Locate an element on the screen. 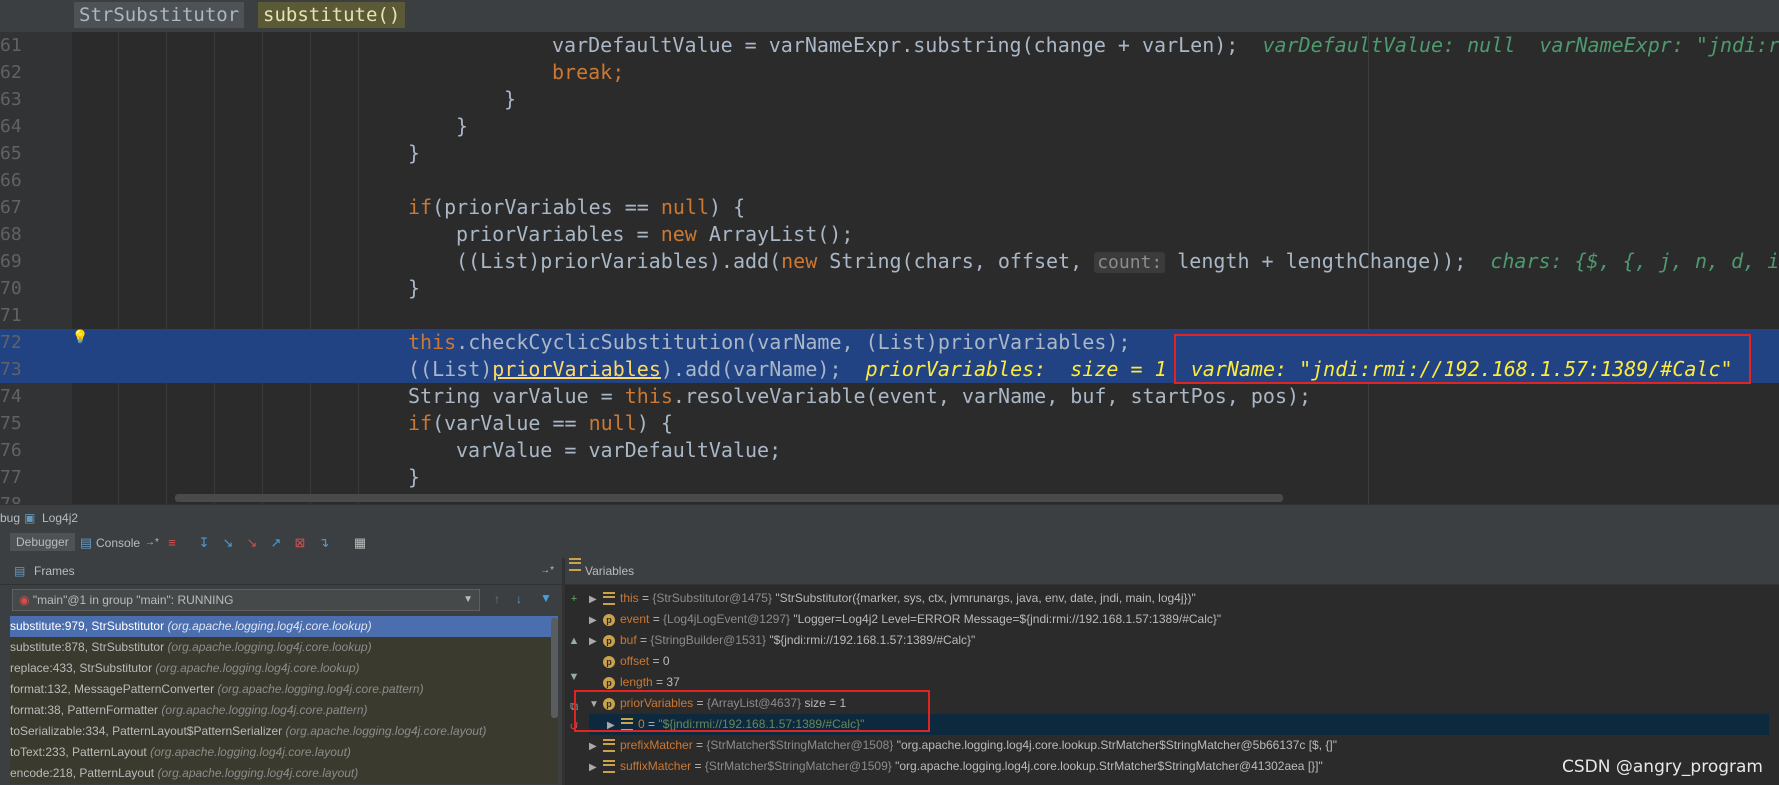 The image size is (1779, 785). tab-log4j2: Log4j2 is located at coordinates (60, 518).